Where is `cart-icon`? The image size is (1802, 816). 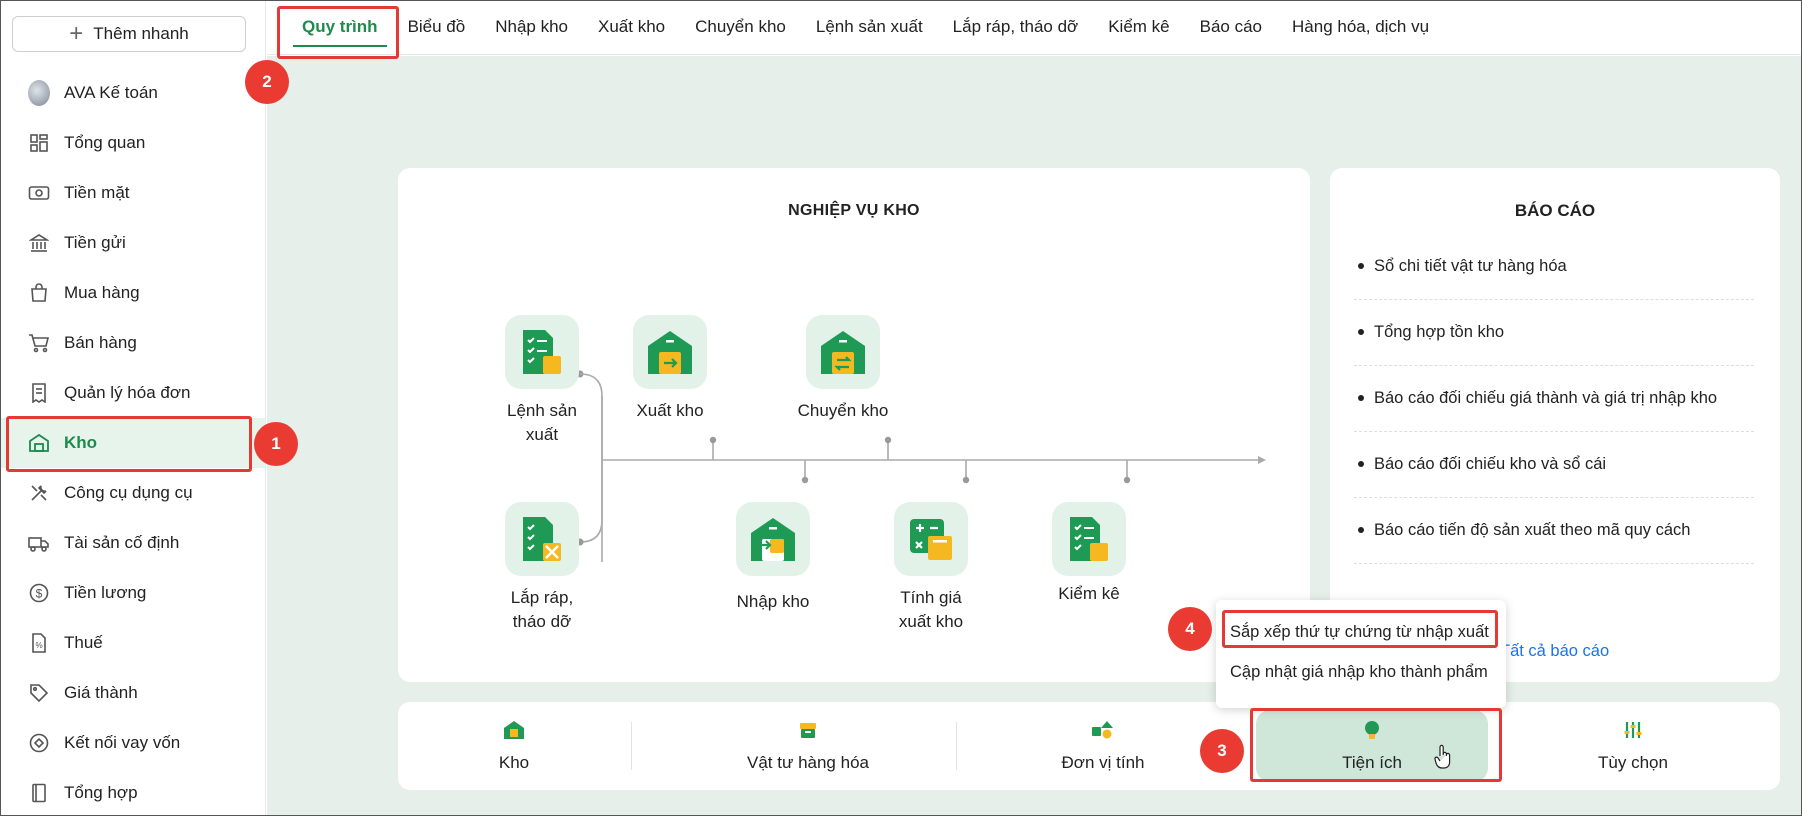 cart-icon is located at coordinates (39, 343).